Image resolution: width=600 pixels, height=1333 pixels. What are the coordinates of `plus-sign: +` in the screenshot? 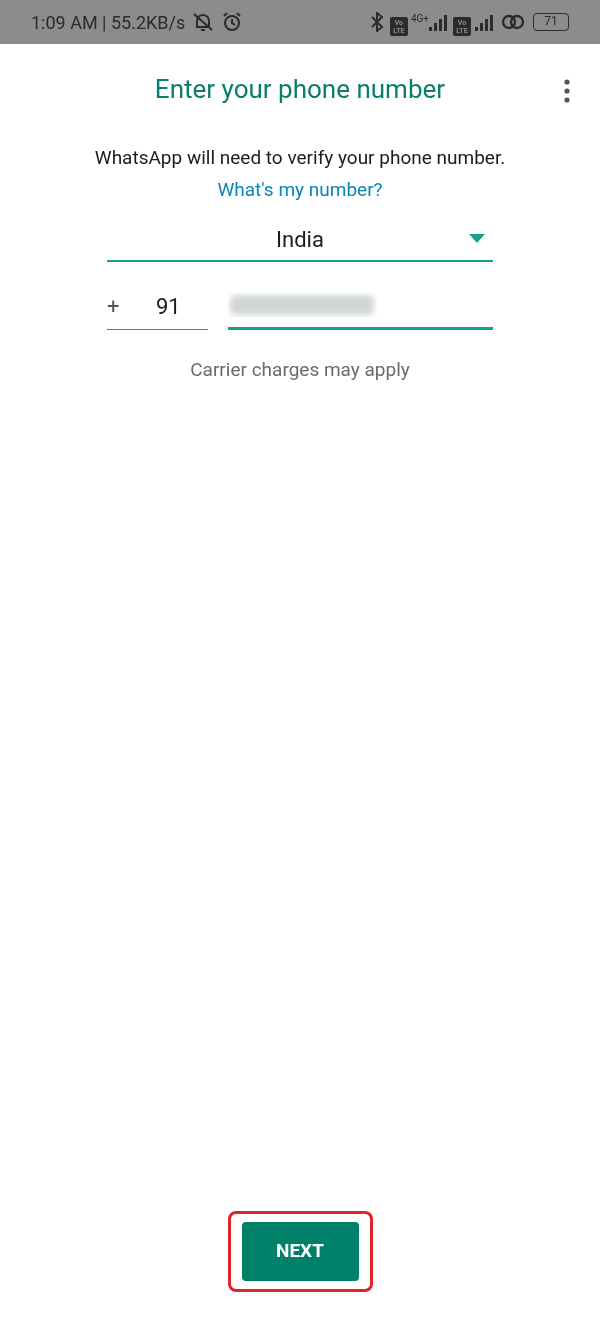 It's located at (114, 307).